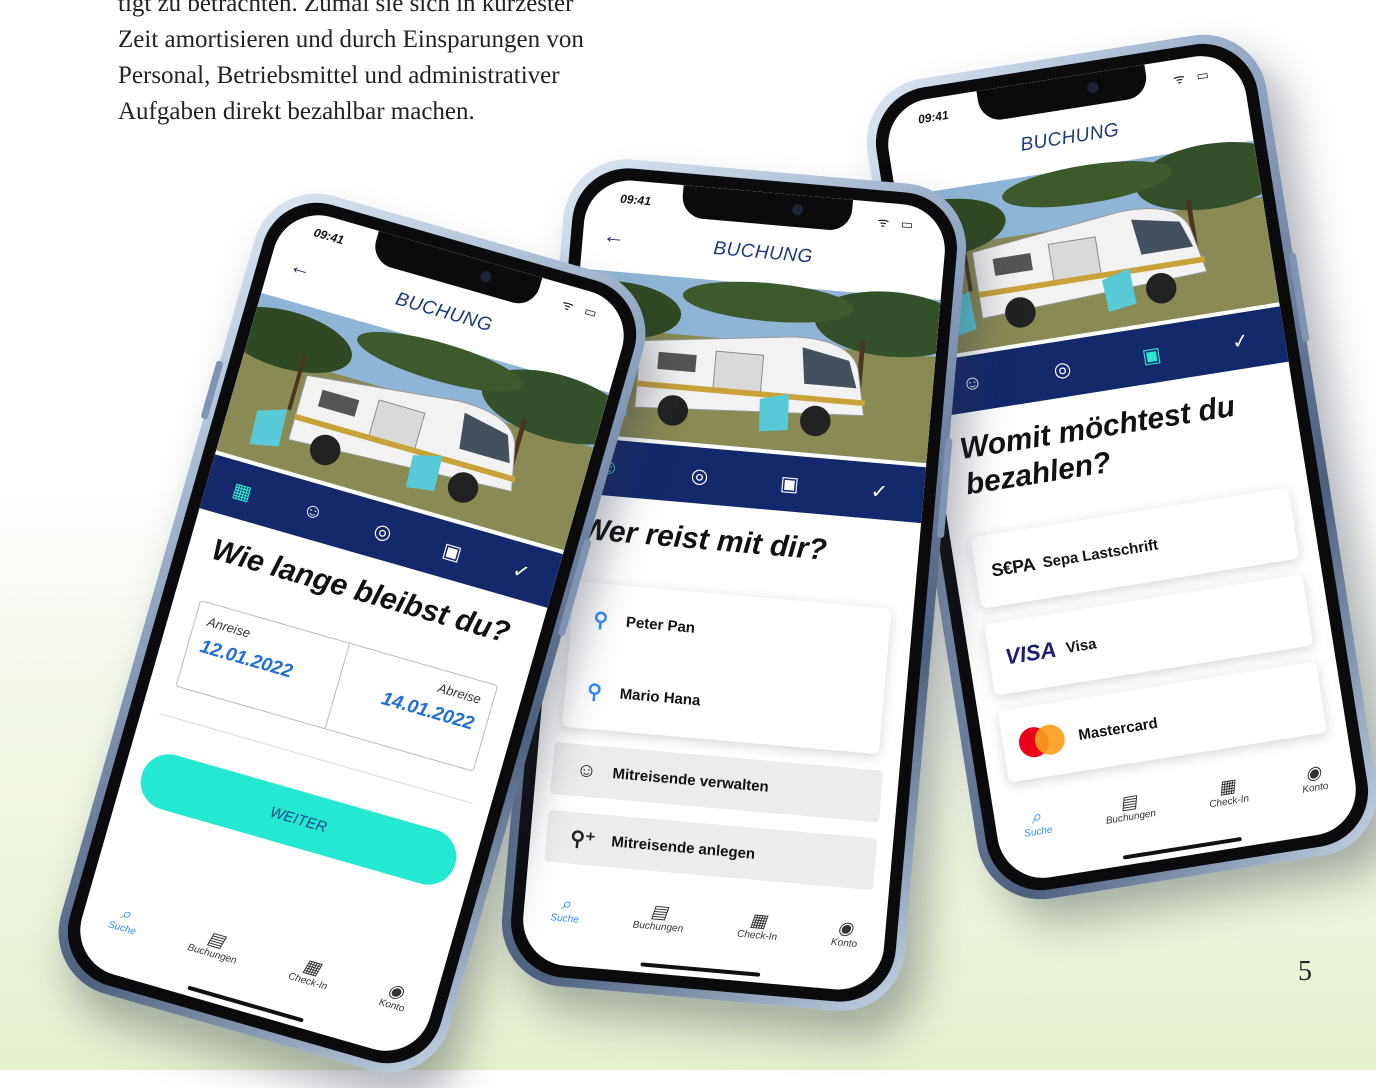 This screenshot has height=1088, width=1376. Describe the element at coordinates (727, 668) in the screenshot. I see `travelers-list: ⚲ Peter Pan ⚲ Mario Hana` at that location.